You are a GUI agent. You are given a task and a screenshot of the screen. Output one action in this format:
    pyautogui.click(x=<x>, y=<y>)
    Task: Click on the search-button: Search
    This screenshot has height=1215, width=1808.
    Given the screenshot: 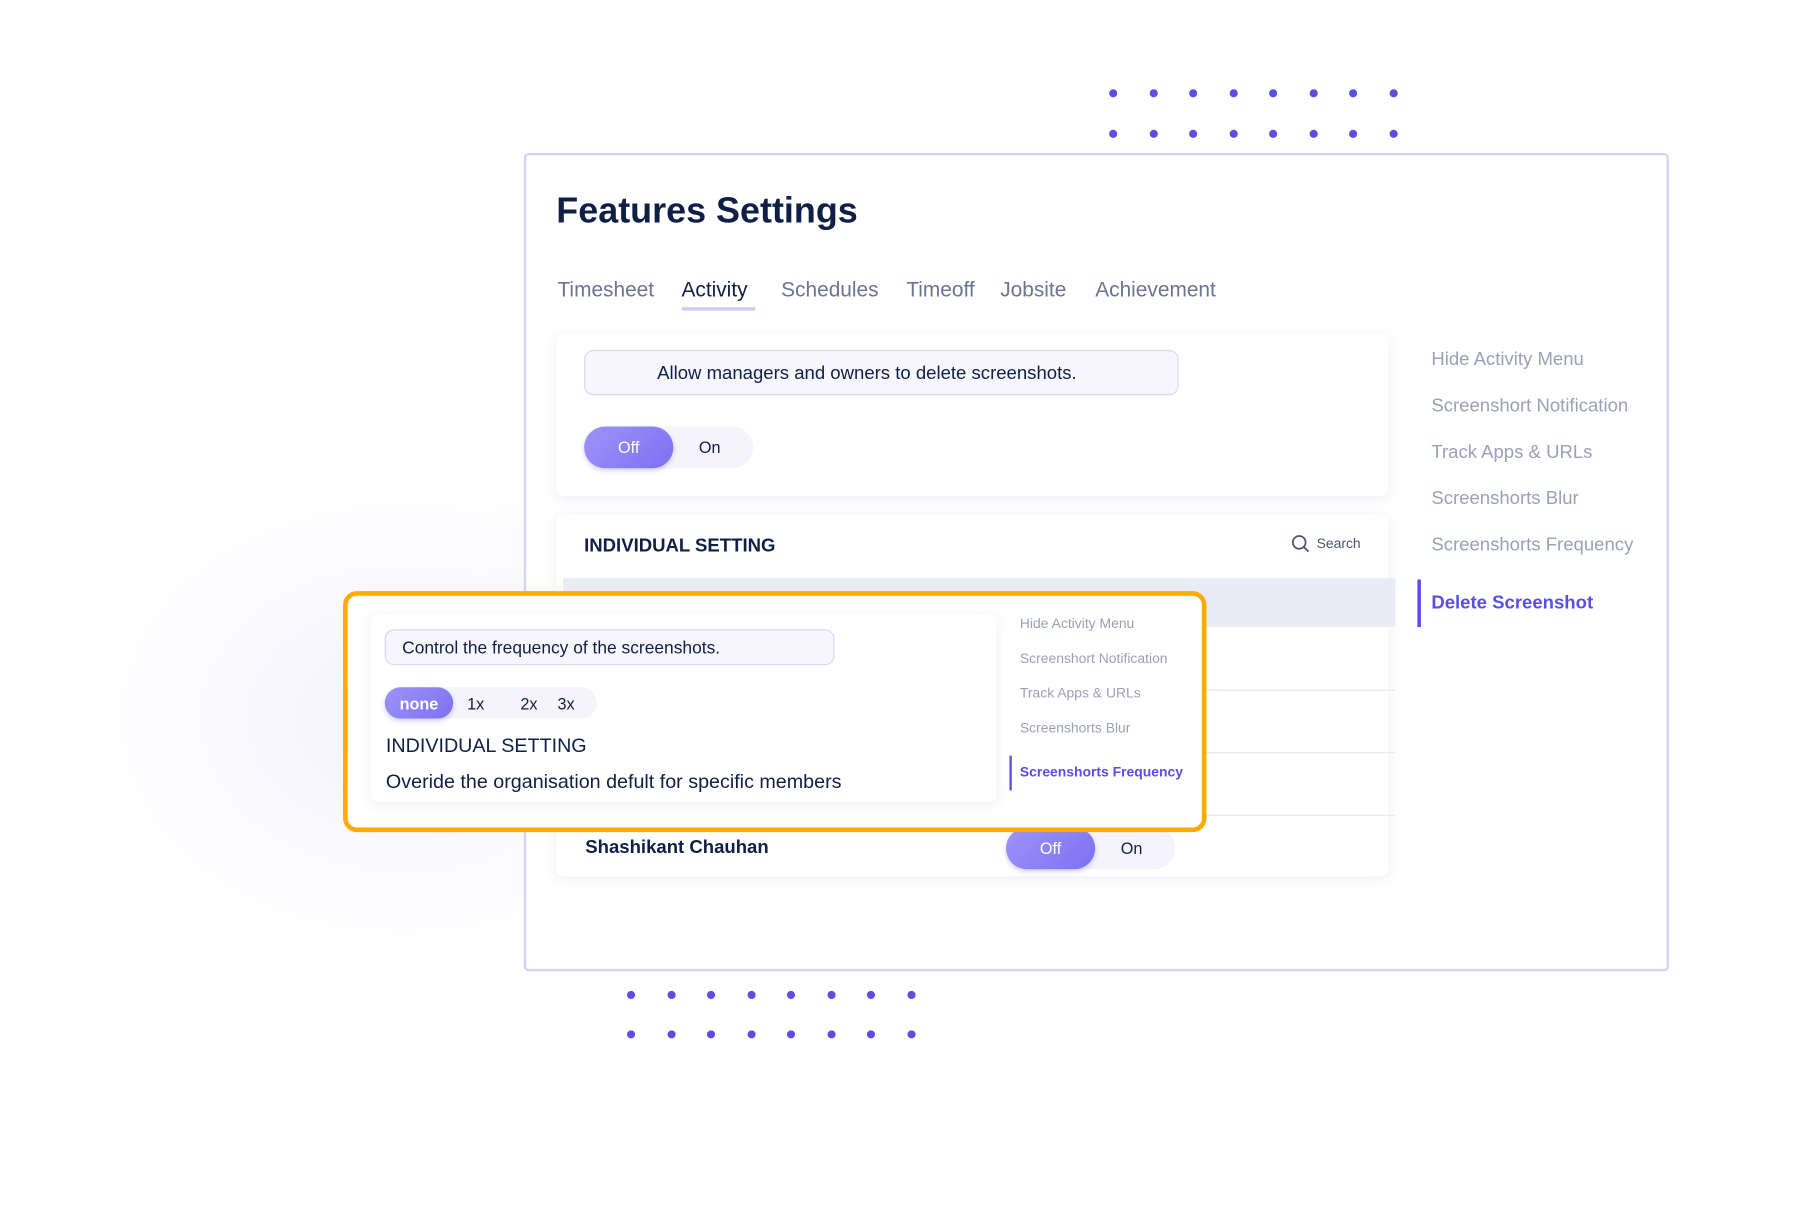 What is the action you would take?
    pyautogui.click(x=1326, y=543)
    